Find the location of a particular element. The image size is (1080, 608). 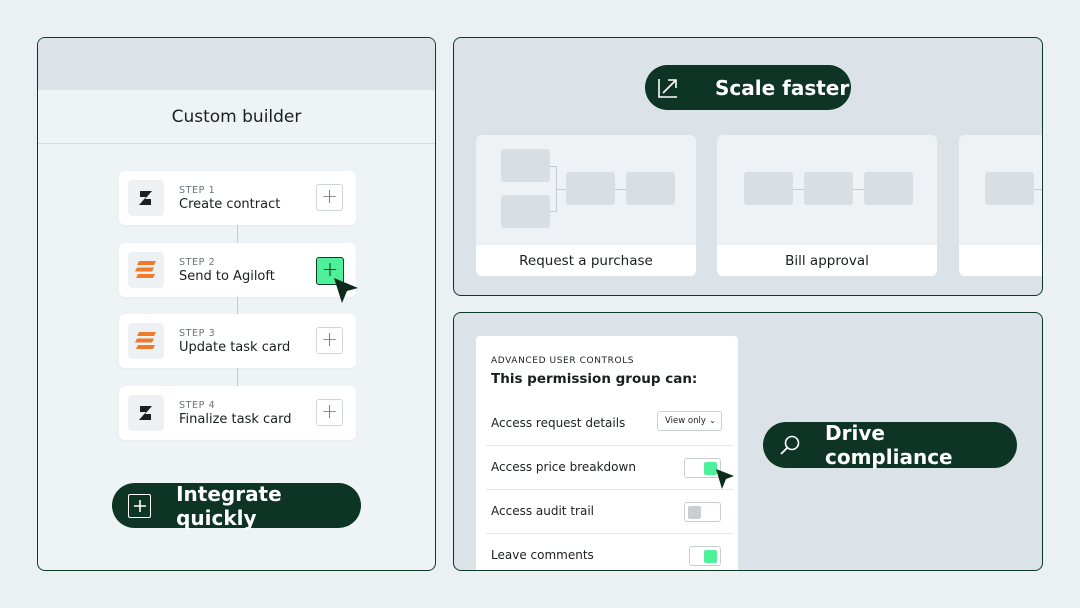

permission-row: Access audit trail is located at coordinates (610, 512).